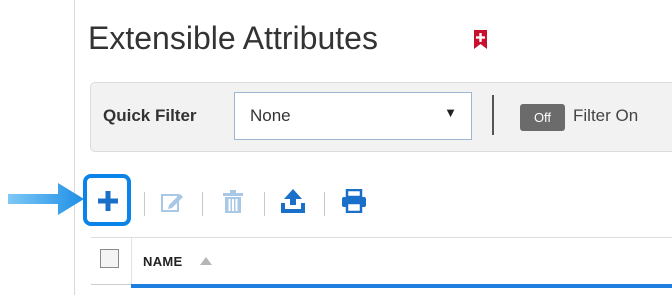 The height and width of the screenshot is (295, 672). I want to click on page-title: Extensible Attributes, so click(233, 38).